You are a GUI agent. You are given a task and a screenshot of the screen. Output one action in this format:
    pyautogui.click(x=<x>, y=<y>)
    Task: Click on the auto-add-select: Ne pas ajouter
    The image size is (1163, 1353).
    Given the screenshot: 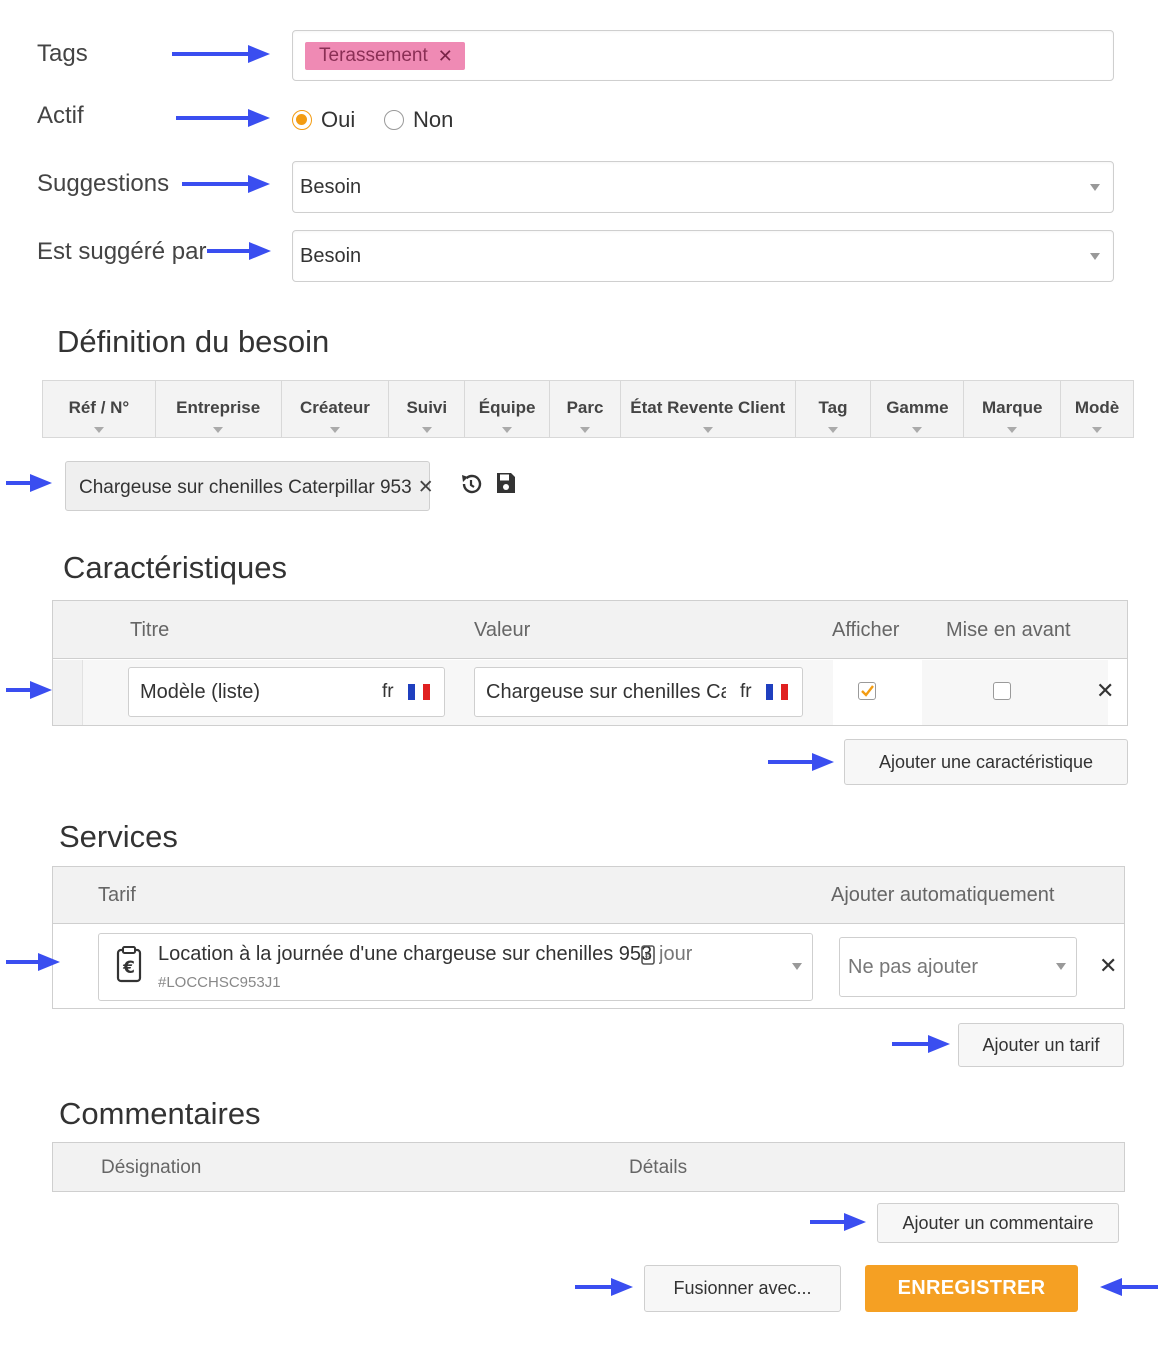 What is the action you would take?
    pyautogui.click(x=958, y=967)
    